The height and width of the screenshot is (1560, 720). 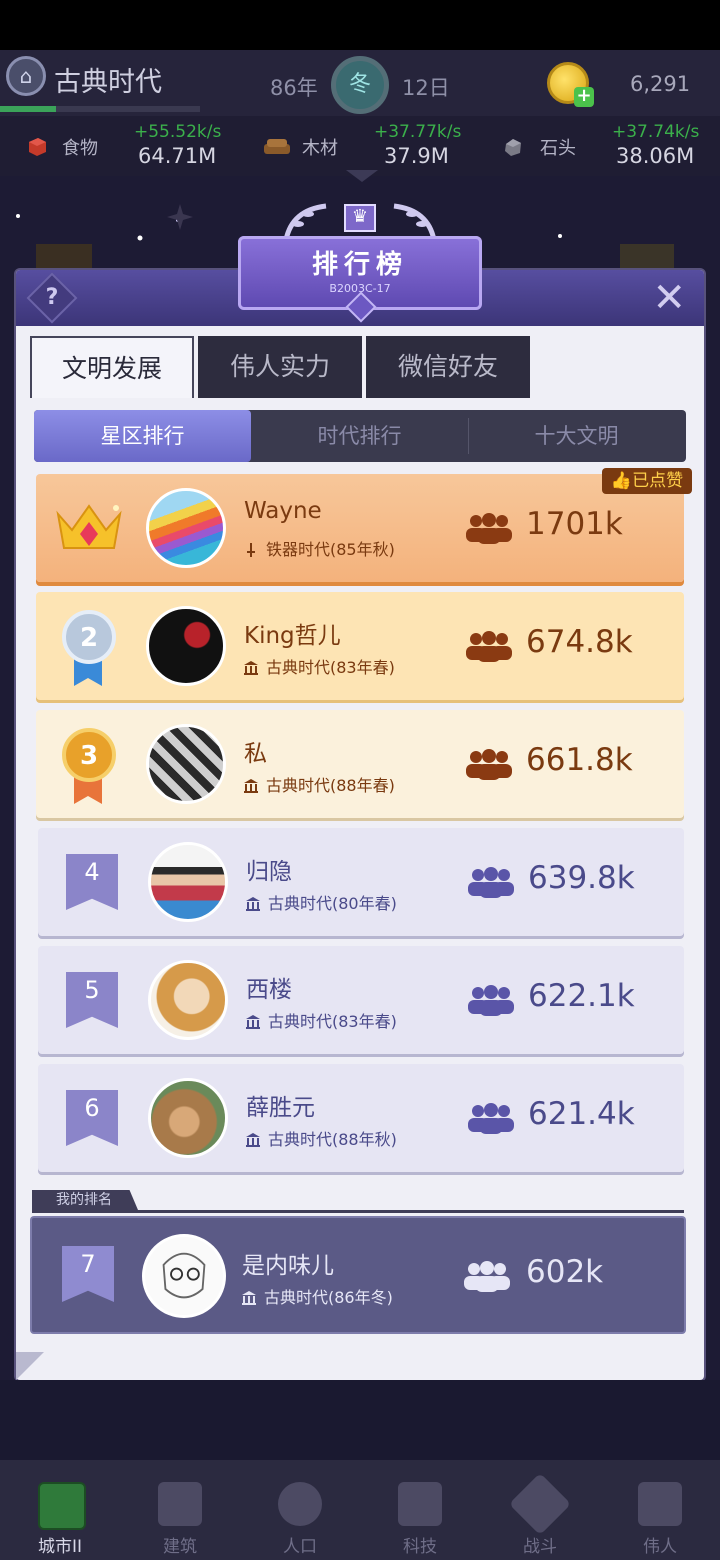 I want to click on nav-city: 城市II, so click(x=60, y=1510).